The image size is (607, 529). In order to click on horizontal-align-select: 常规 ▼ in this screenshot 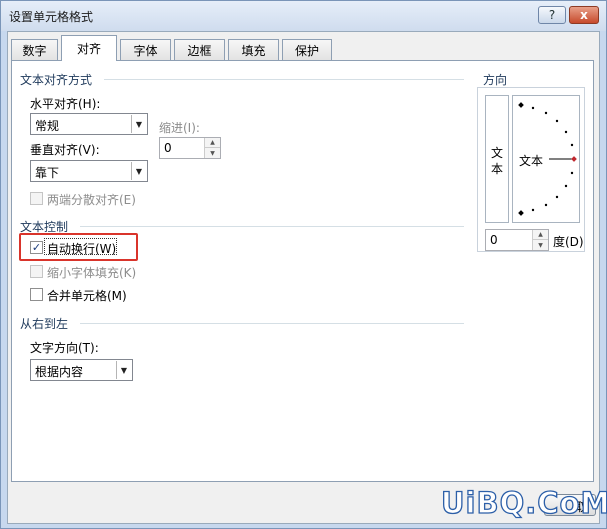, I will do `click(89, 124)`.